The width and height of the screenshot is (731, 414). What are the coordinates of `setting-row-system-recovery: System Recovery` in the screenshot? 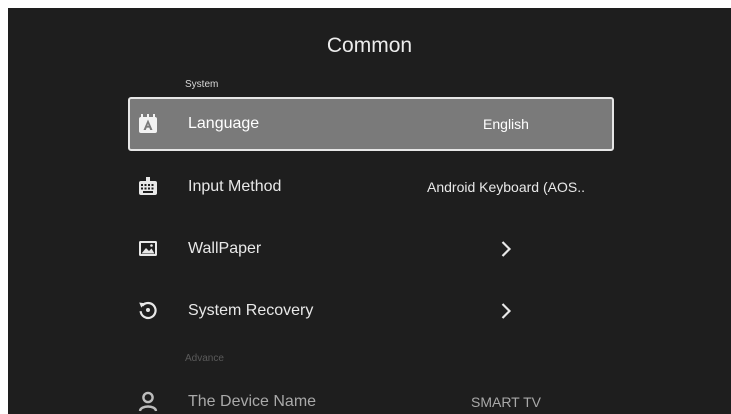 It's located at (371, 311).